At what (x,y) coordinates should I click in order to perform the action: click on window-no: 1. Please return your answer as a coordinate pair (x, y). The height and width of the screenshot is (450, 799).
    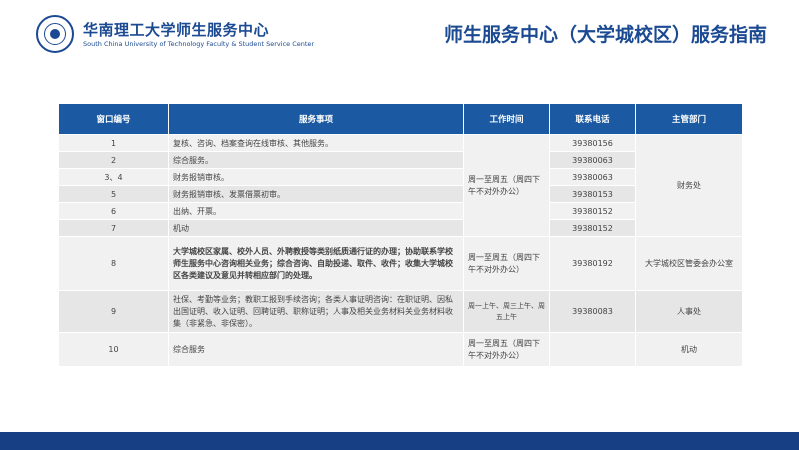
    Looking at the image, I should click on (113, 143).